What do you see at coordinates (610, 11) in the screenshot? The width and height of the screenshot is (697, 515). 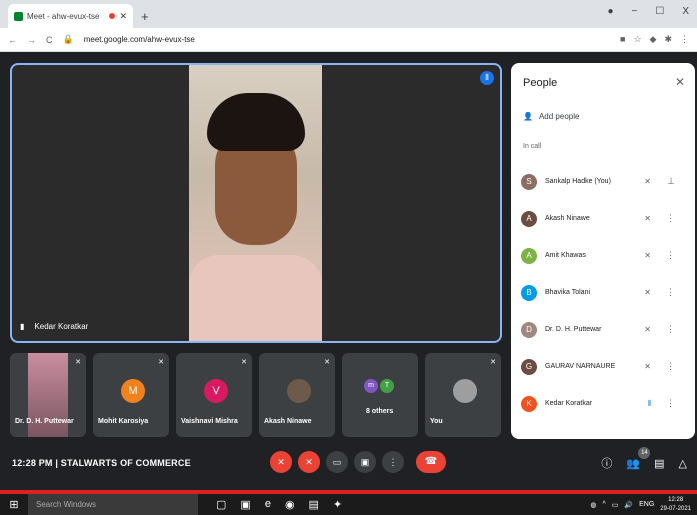 I see `profile-icon: ●` at bounding box center [610, 11].